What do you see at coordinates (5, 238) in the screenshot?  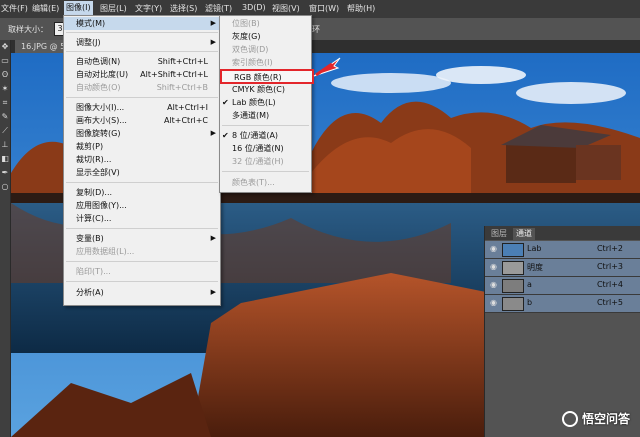 I see `tools-panel: ✥ ▭ ʘ ✶ ⌗ ✎ ⟋ ⊥ ◧ ✒ ○` at bounding box center [5, 238].